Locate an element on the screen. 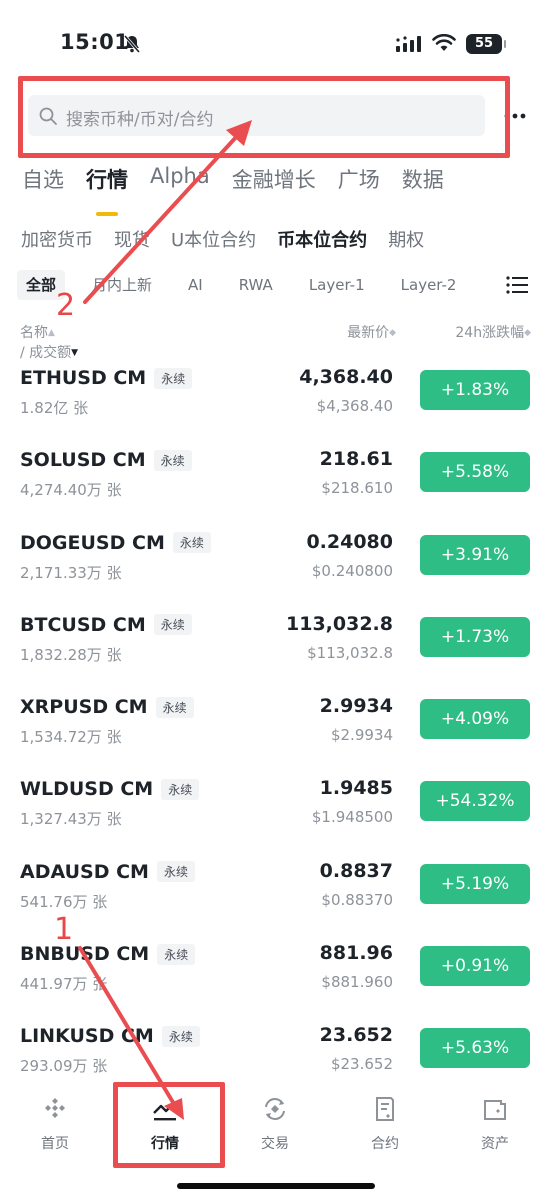  row-volume: 293.09万 张 is located at coordinates (64, 1066).